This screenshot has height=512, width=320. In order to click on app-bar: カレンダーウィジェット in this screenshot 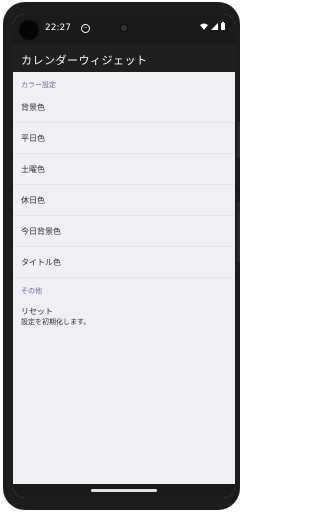, I will do `click(124, 58)`.